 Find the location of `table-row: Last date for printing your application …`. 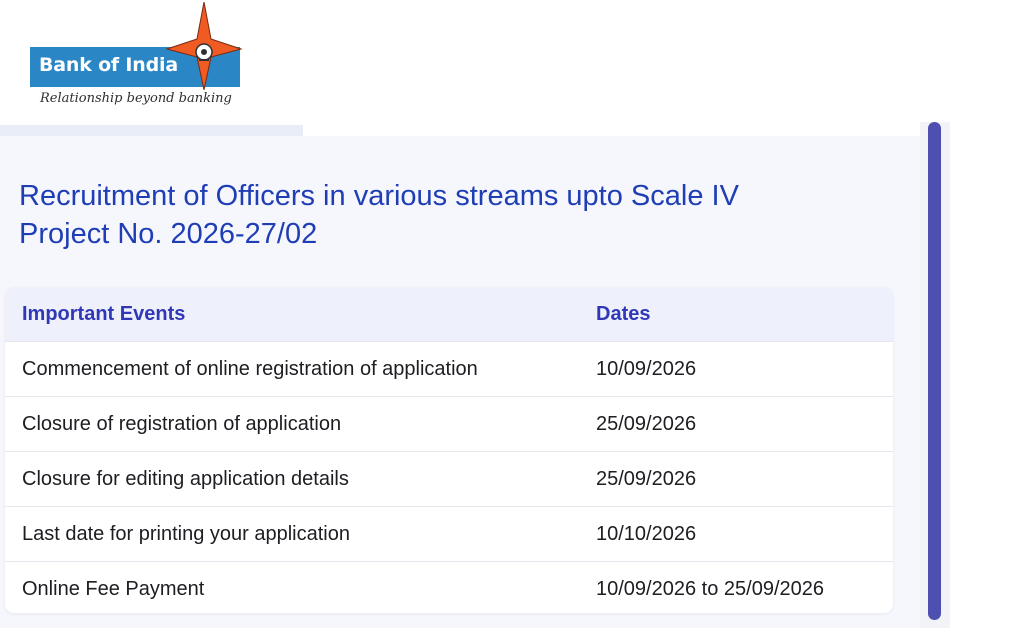

table-row: Last date for printing your application … is located at coordinates (449, 534).